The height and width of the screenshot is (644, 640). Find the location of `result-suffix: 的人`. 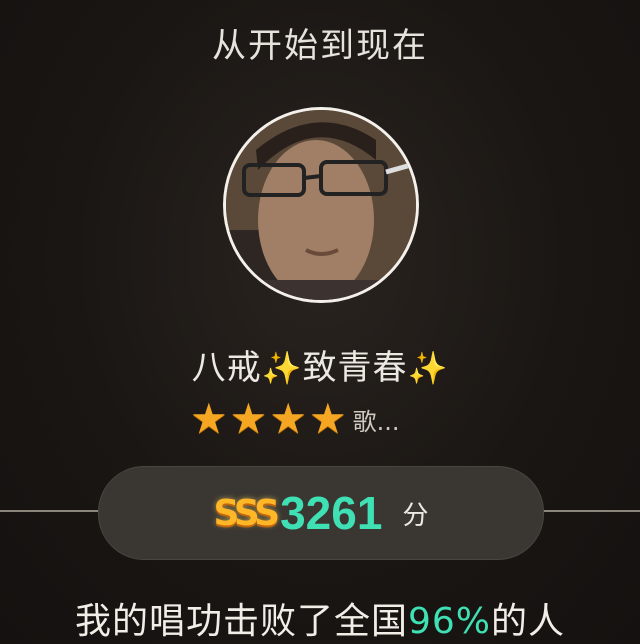

result-suffix: 的人 is located at coordinates (528, 621).